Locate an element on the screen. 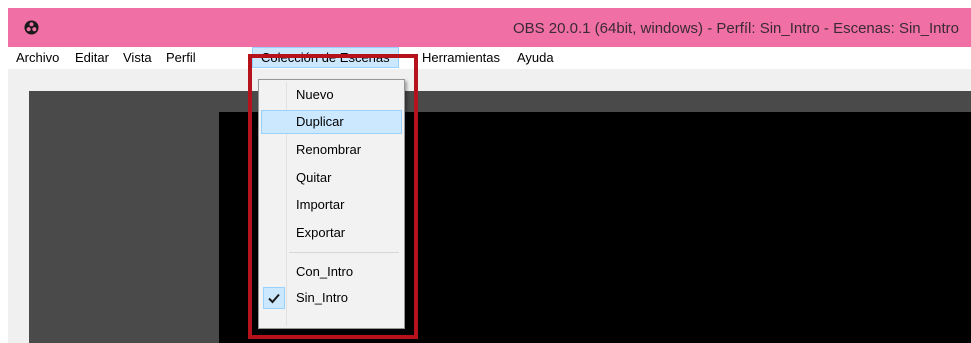  menu-option-nuevo: Nuevo is located at coordinates (330, 95).